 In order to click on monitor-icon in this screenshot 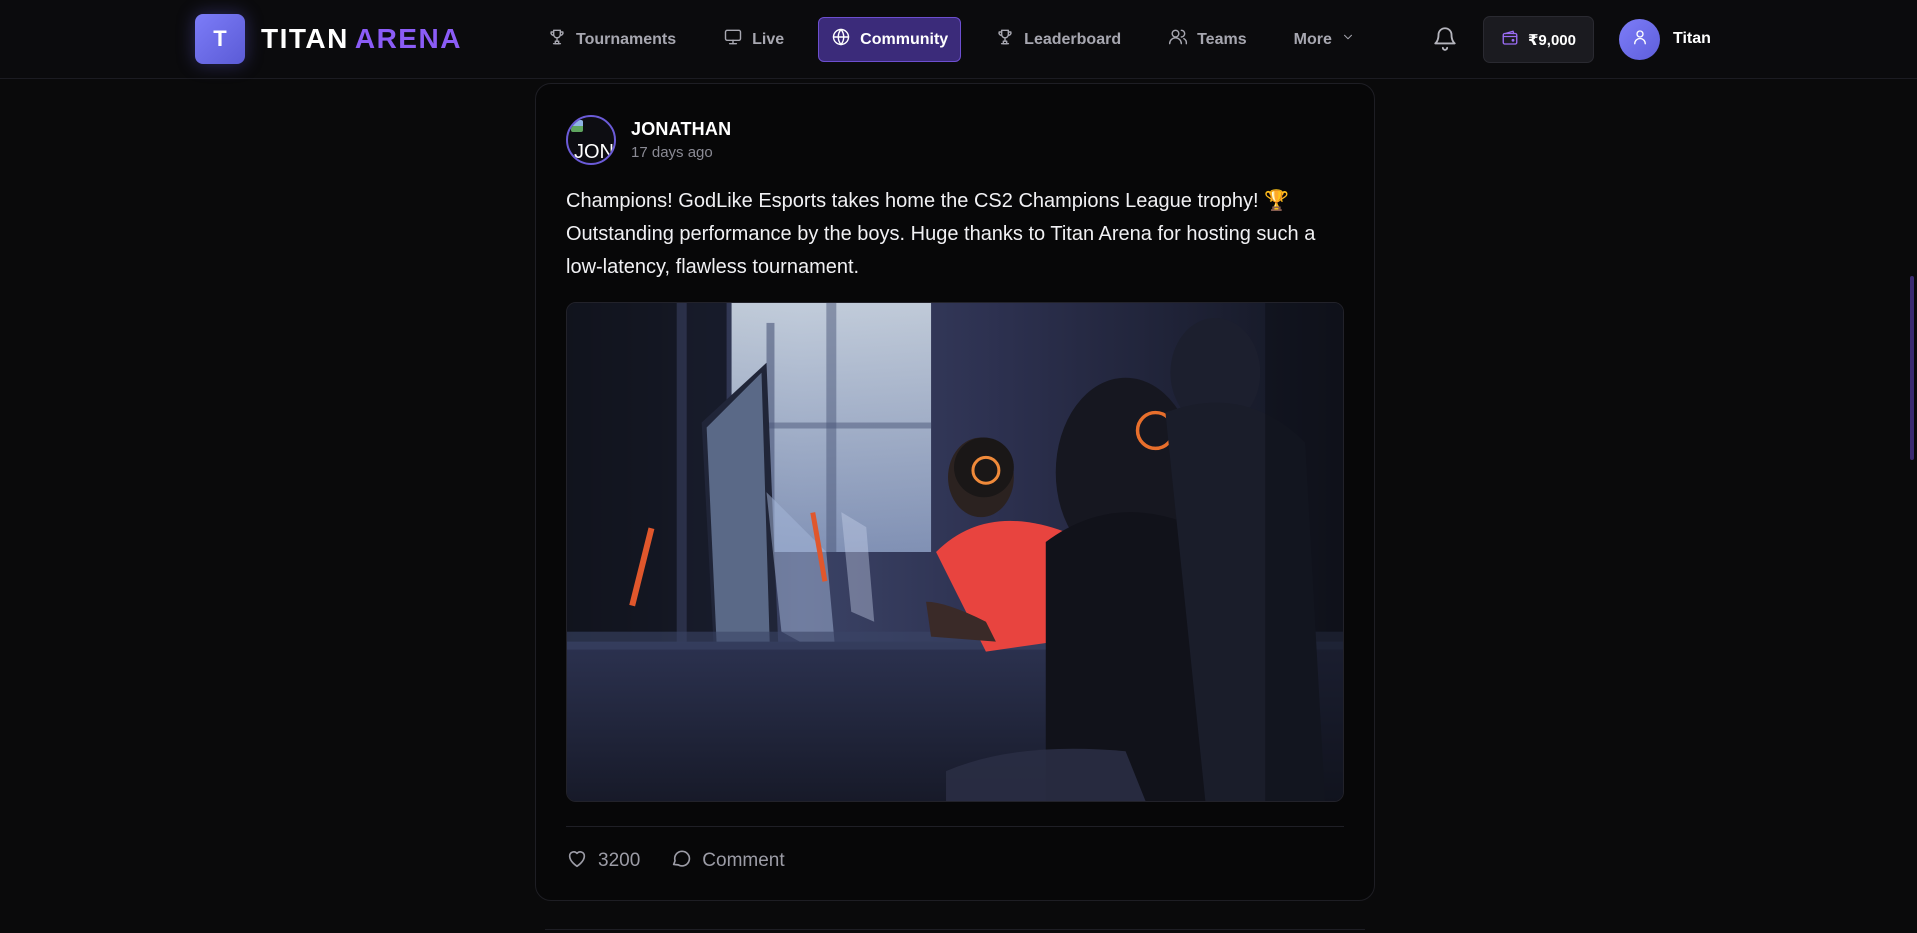, I will do `click(733, 39)`.